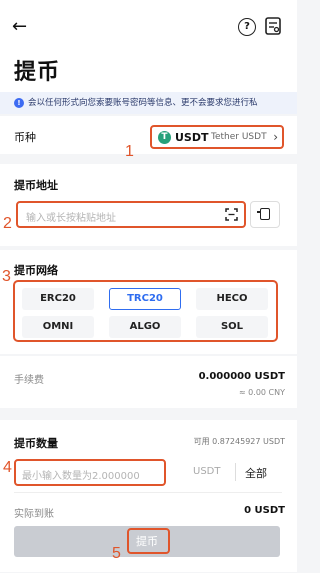 Image resolution: width=320 pixels, height=573 pixels. Describe the element at coordinates (275, 137) in the screenshot. I see `chevron-right-icon: ›` at that location.